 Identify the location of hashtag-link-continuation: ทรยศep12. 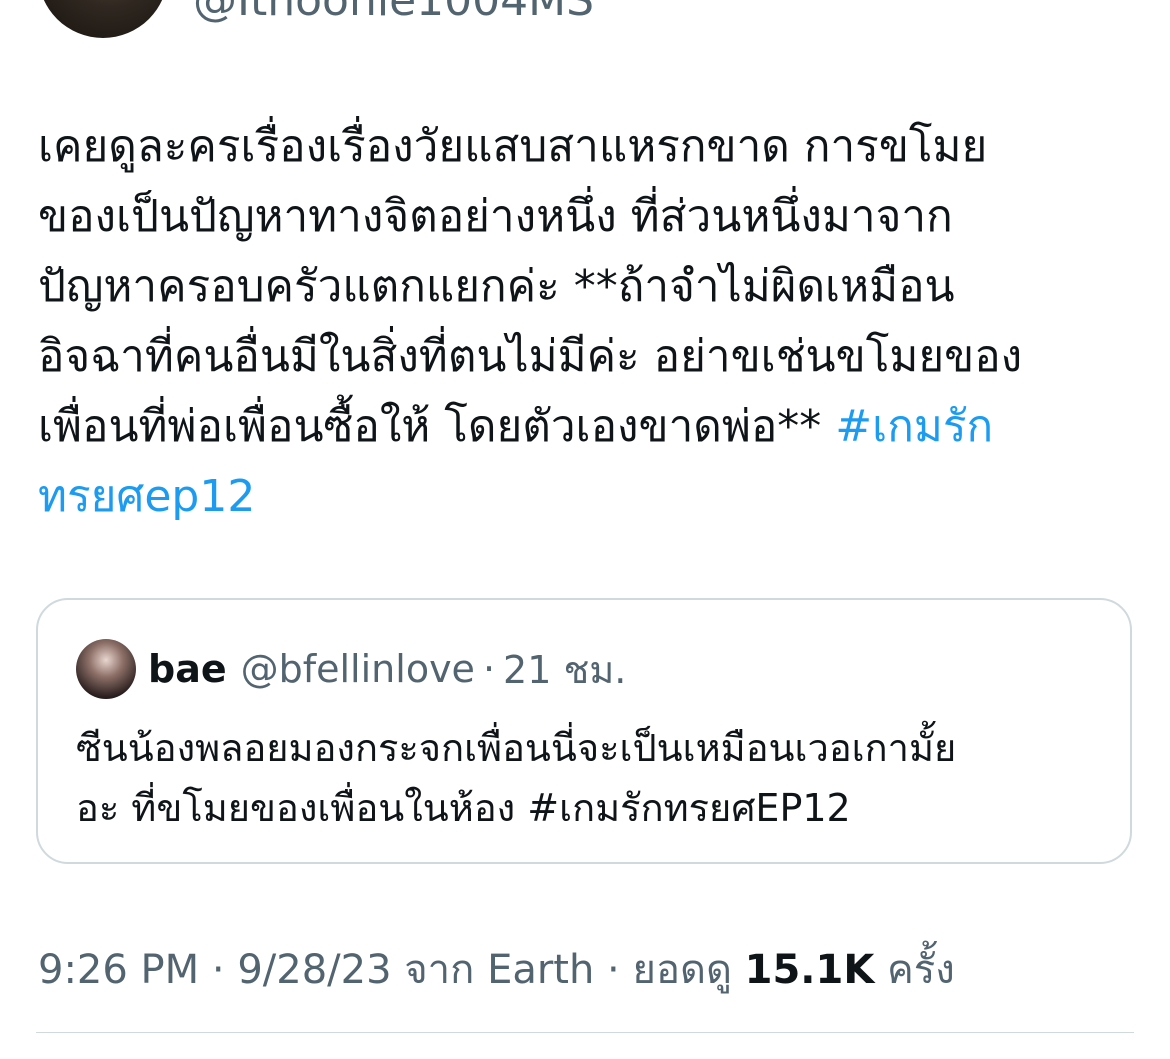
(578, 497).